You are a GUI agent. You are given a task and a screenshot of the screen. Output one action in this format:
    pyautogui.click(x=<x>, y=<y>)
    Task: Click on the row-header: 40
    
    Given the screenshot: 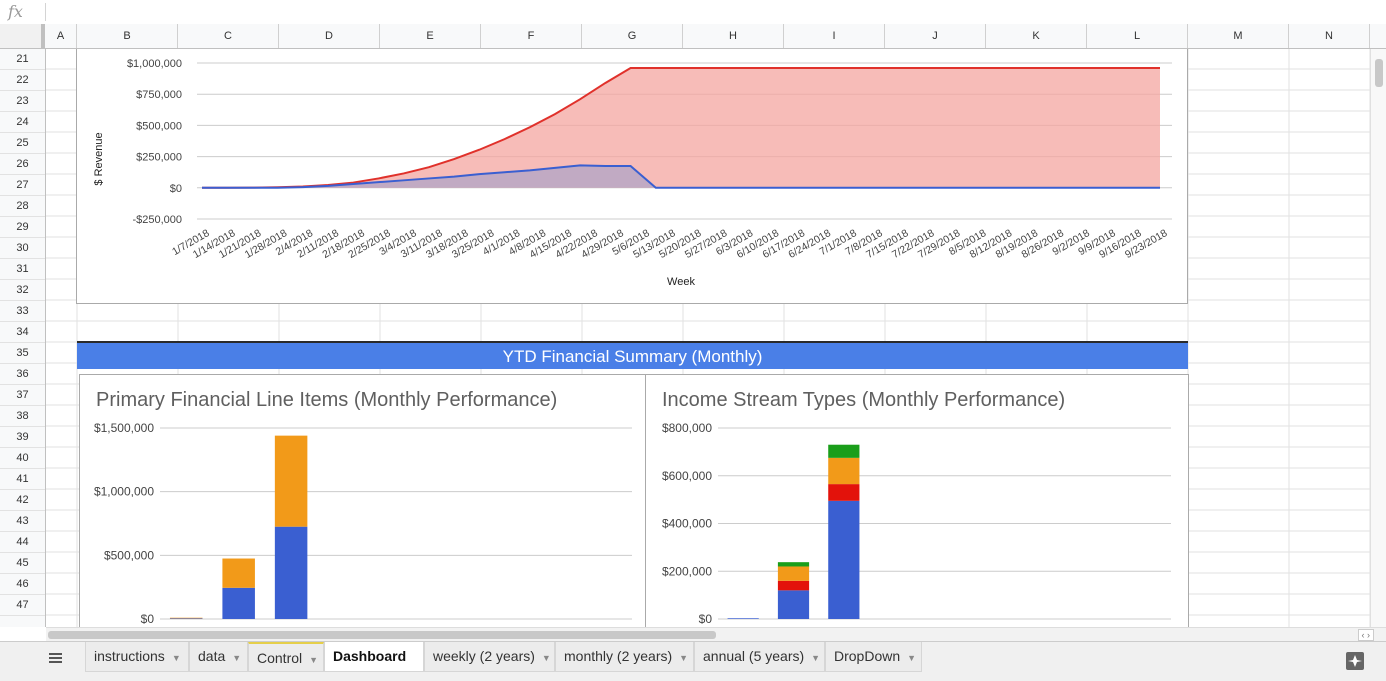 What is the action you would take?
    pyautogui.click(x=22, y=458)
    